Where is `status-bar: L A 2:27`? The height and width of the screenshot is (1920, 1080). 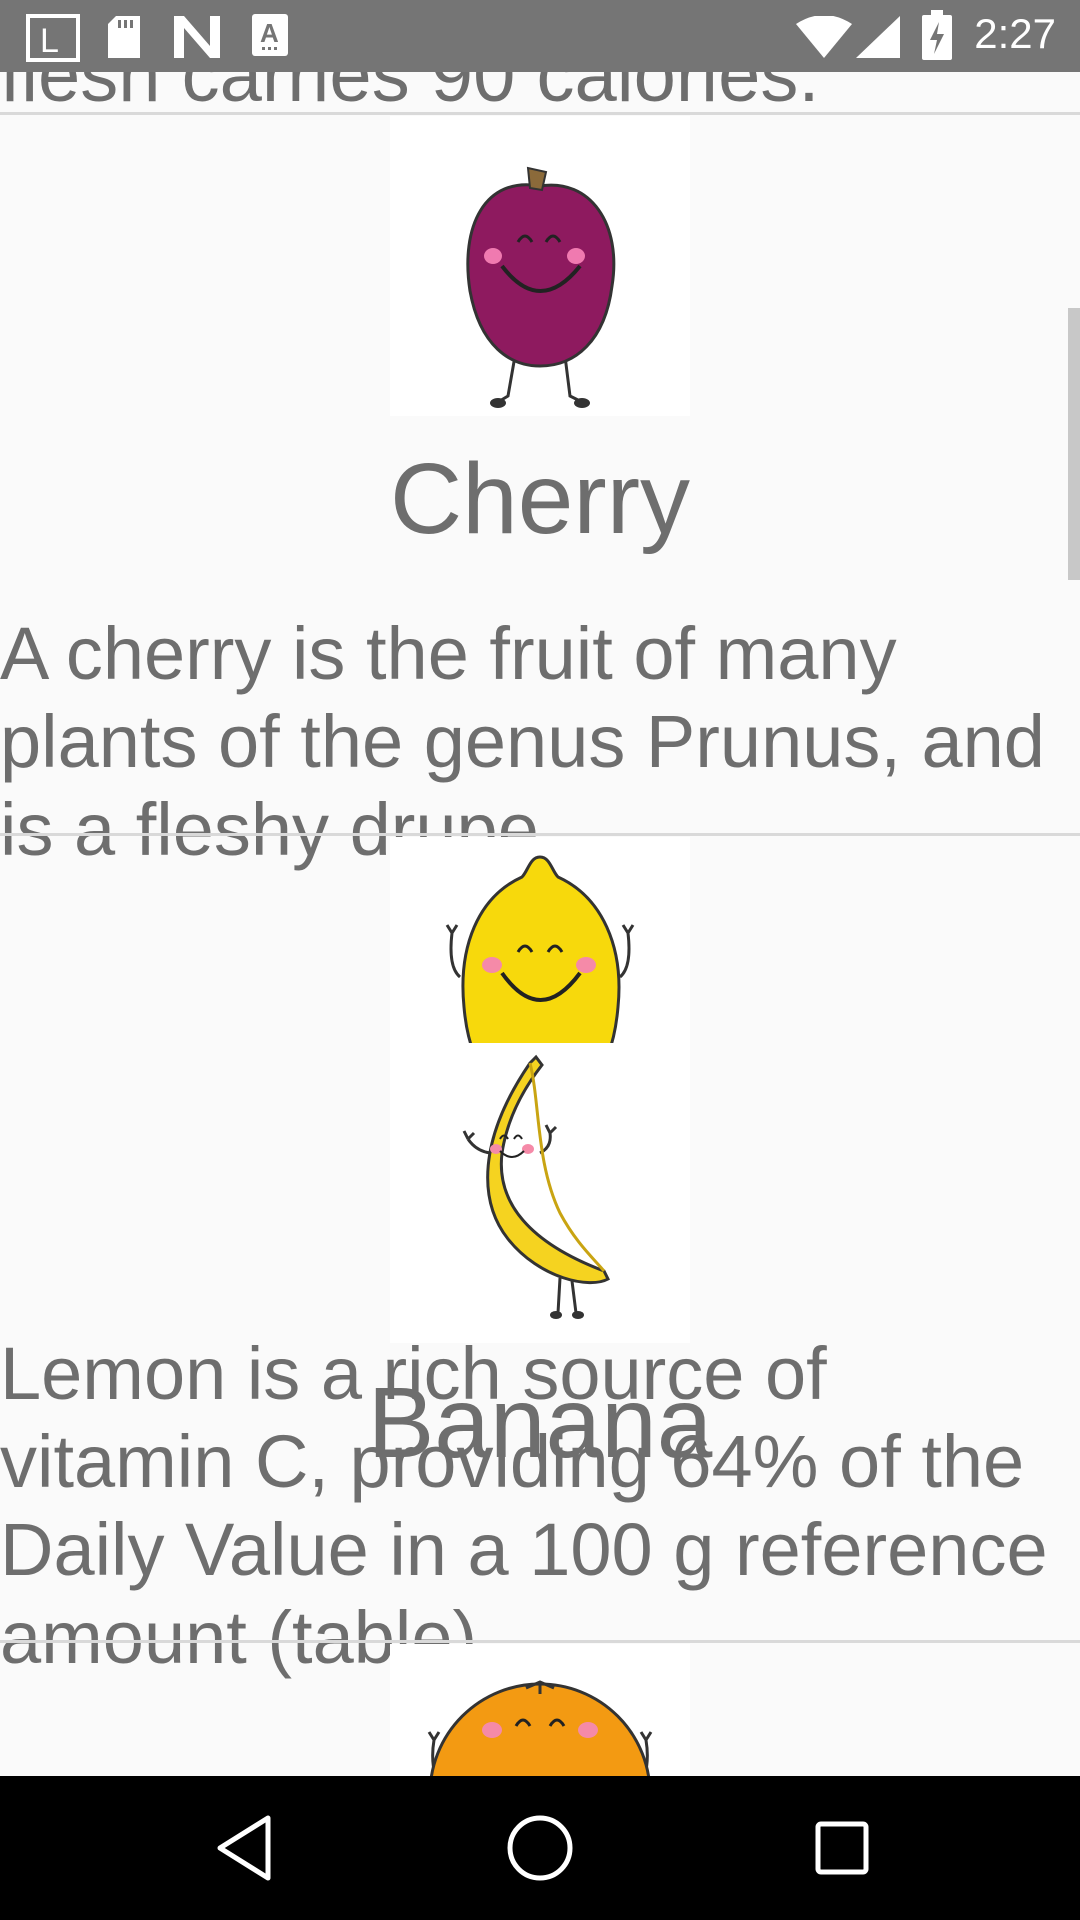
status-bar: L A 2:27 is located at coordinates (540, 36).